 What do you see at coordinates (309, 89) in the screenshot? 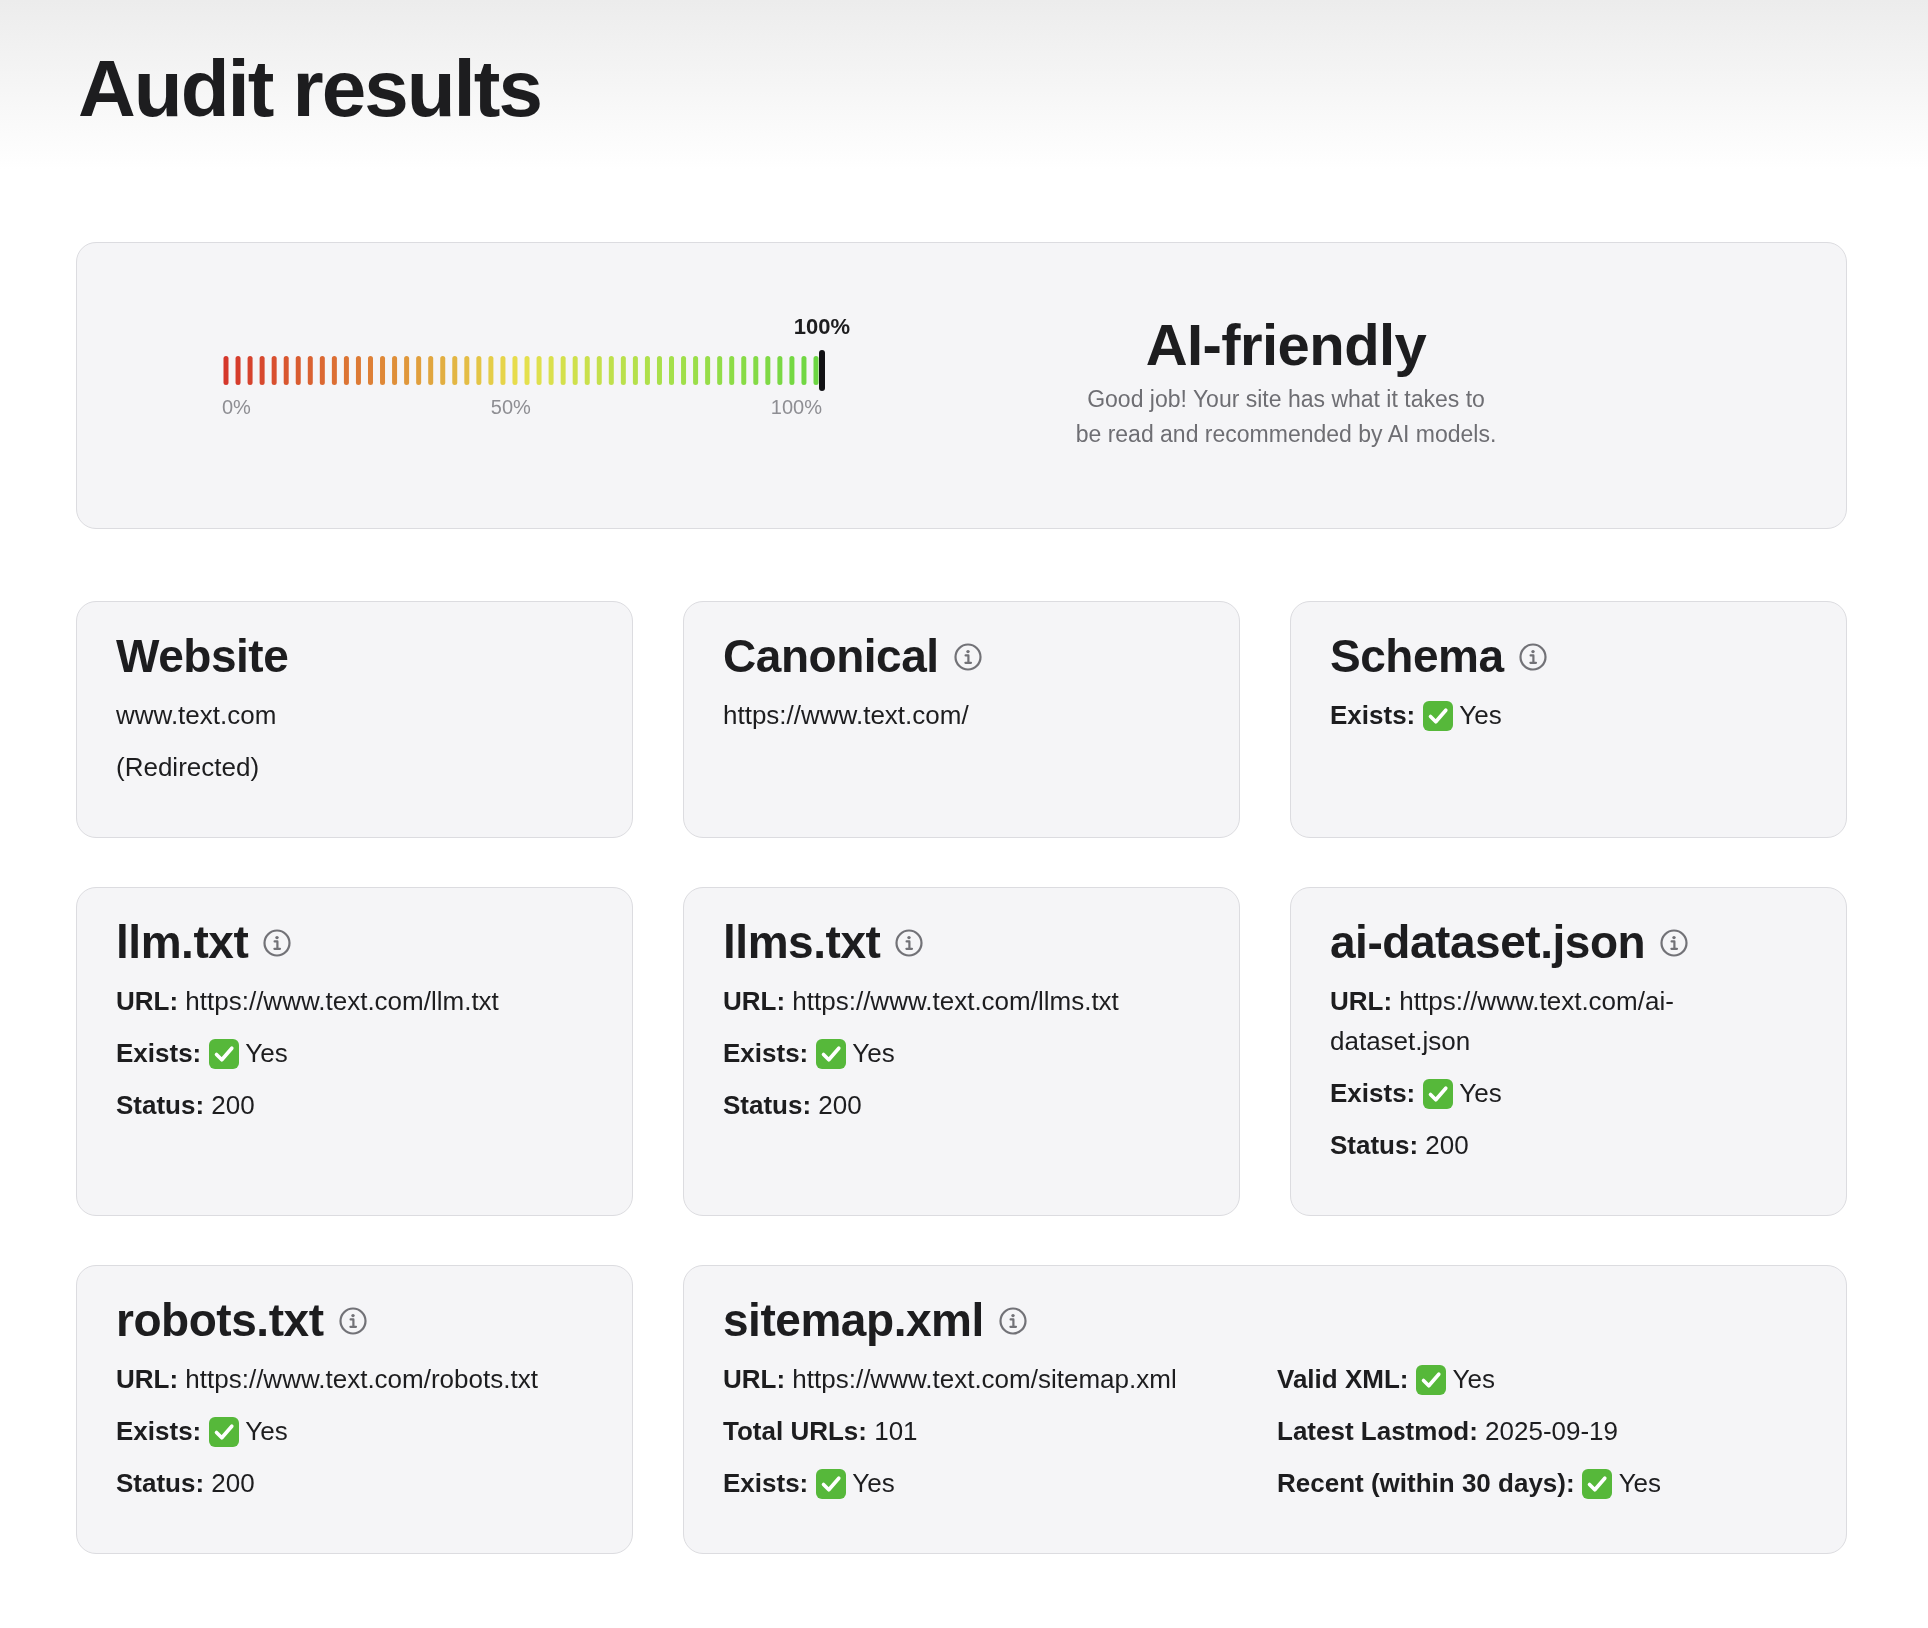
I see `page-title: Audit results` at bounding box center [309, 89].